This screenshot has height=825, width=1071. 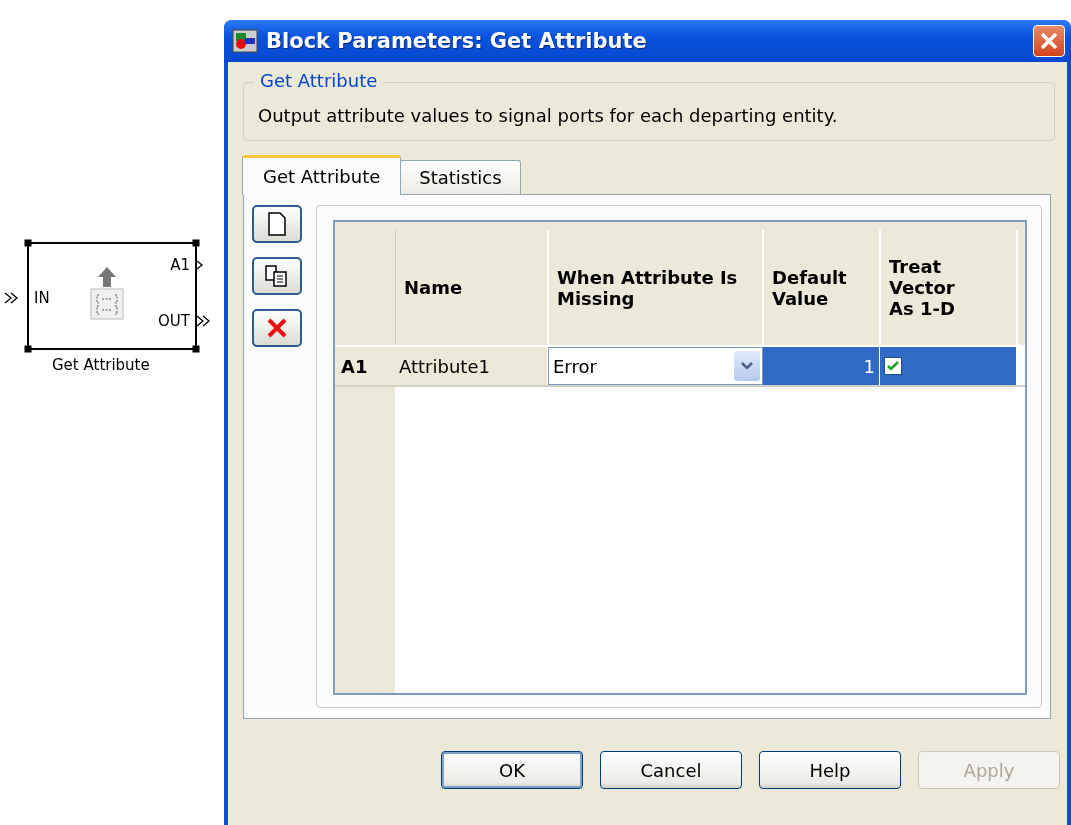 What do you see at coordinates (949, 287) in the screenshot?
I see `column-header: Treat Vector As 1-D` at bounding box center [949, 287].